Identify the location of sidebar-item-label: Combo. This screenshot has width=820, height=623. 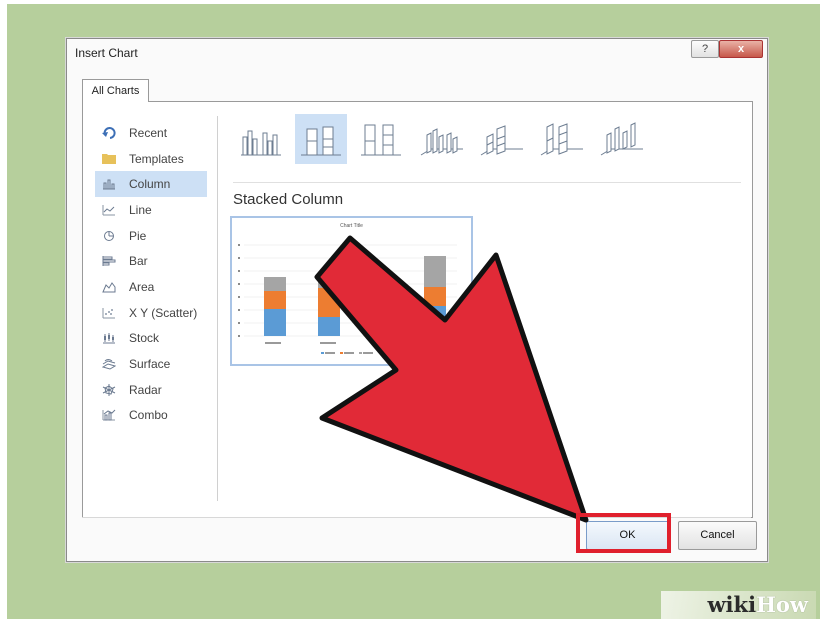
(148, 415).